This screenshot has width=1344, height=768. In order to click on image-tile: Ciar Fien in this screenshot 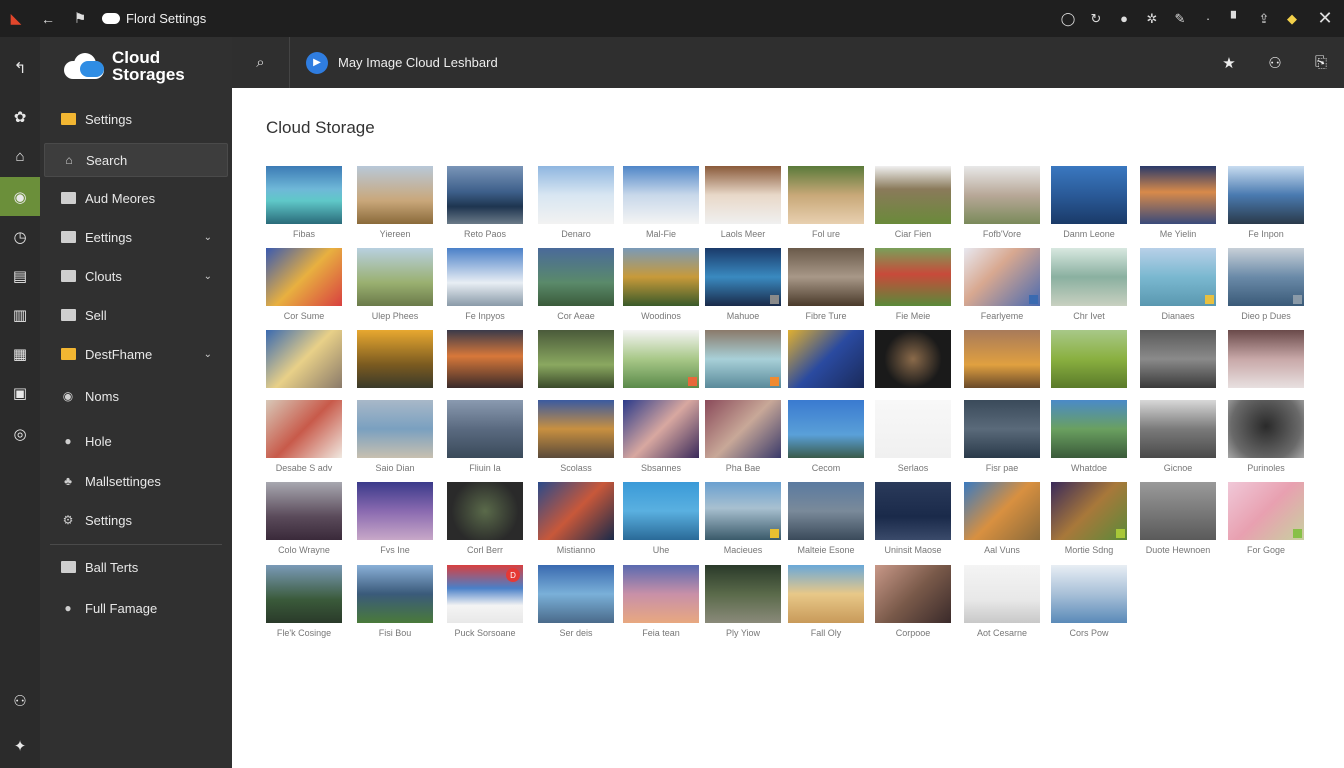, I will do `click(913, 202)`.